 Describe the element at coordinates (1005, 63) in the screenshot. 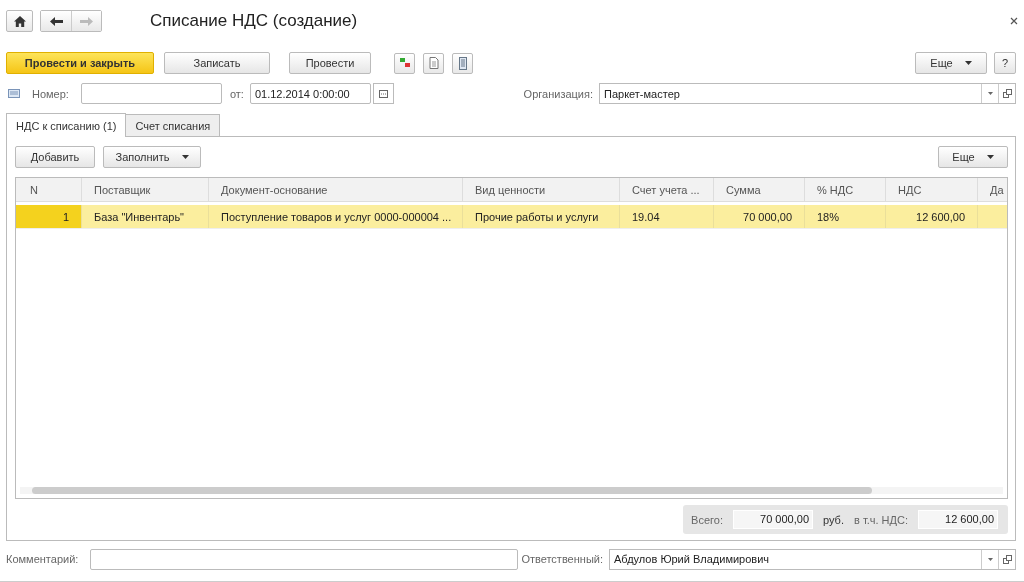

I see `help-button: ?` at that location.